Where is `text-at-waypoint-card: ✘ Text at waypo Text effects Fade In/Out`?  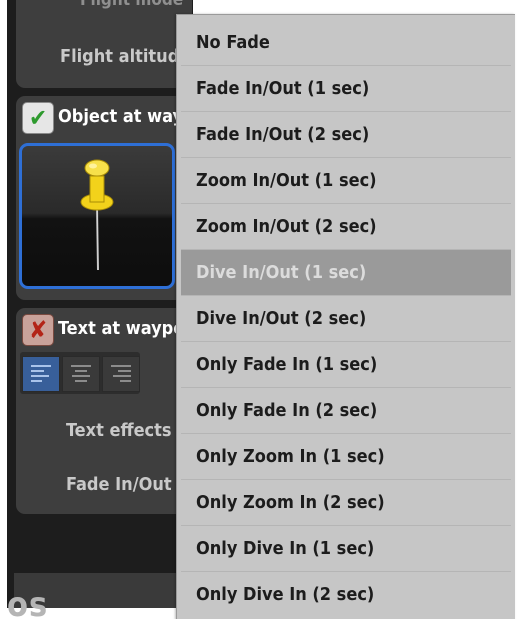 text-at-waypoint-card: ✘ Text at waypo Text effects Fade In/Out is located at coordinates (104, 411).